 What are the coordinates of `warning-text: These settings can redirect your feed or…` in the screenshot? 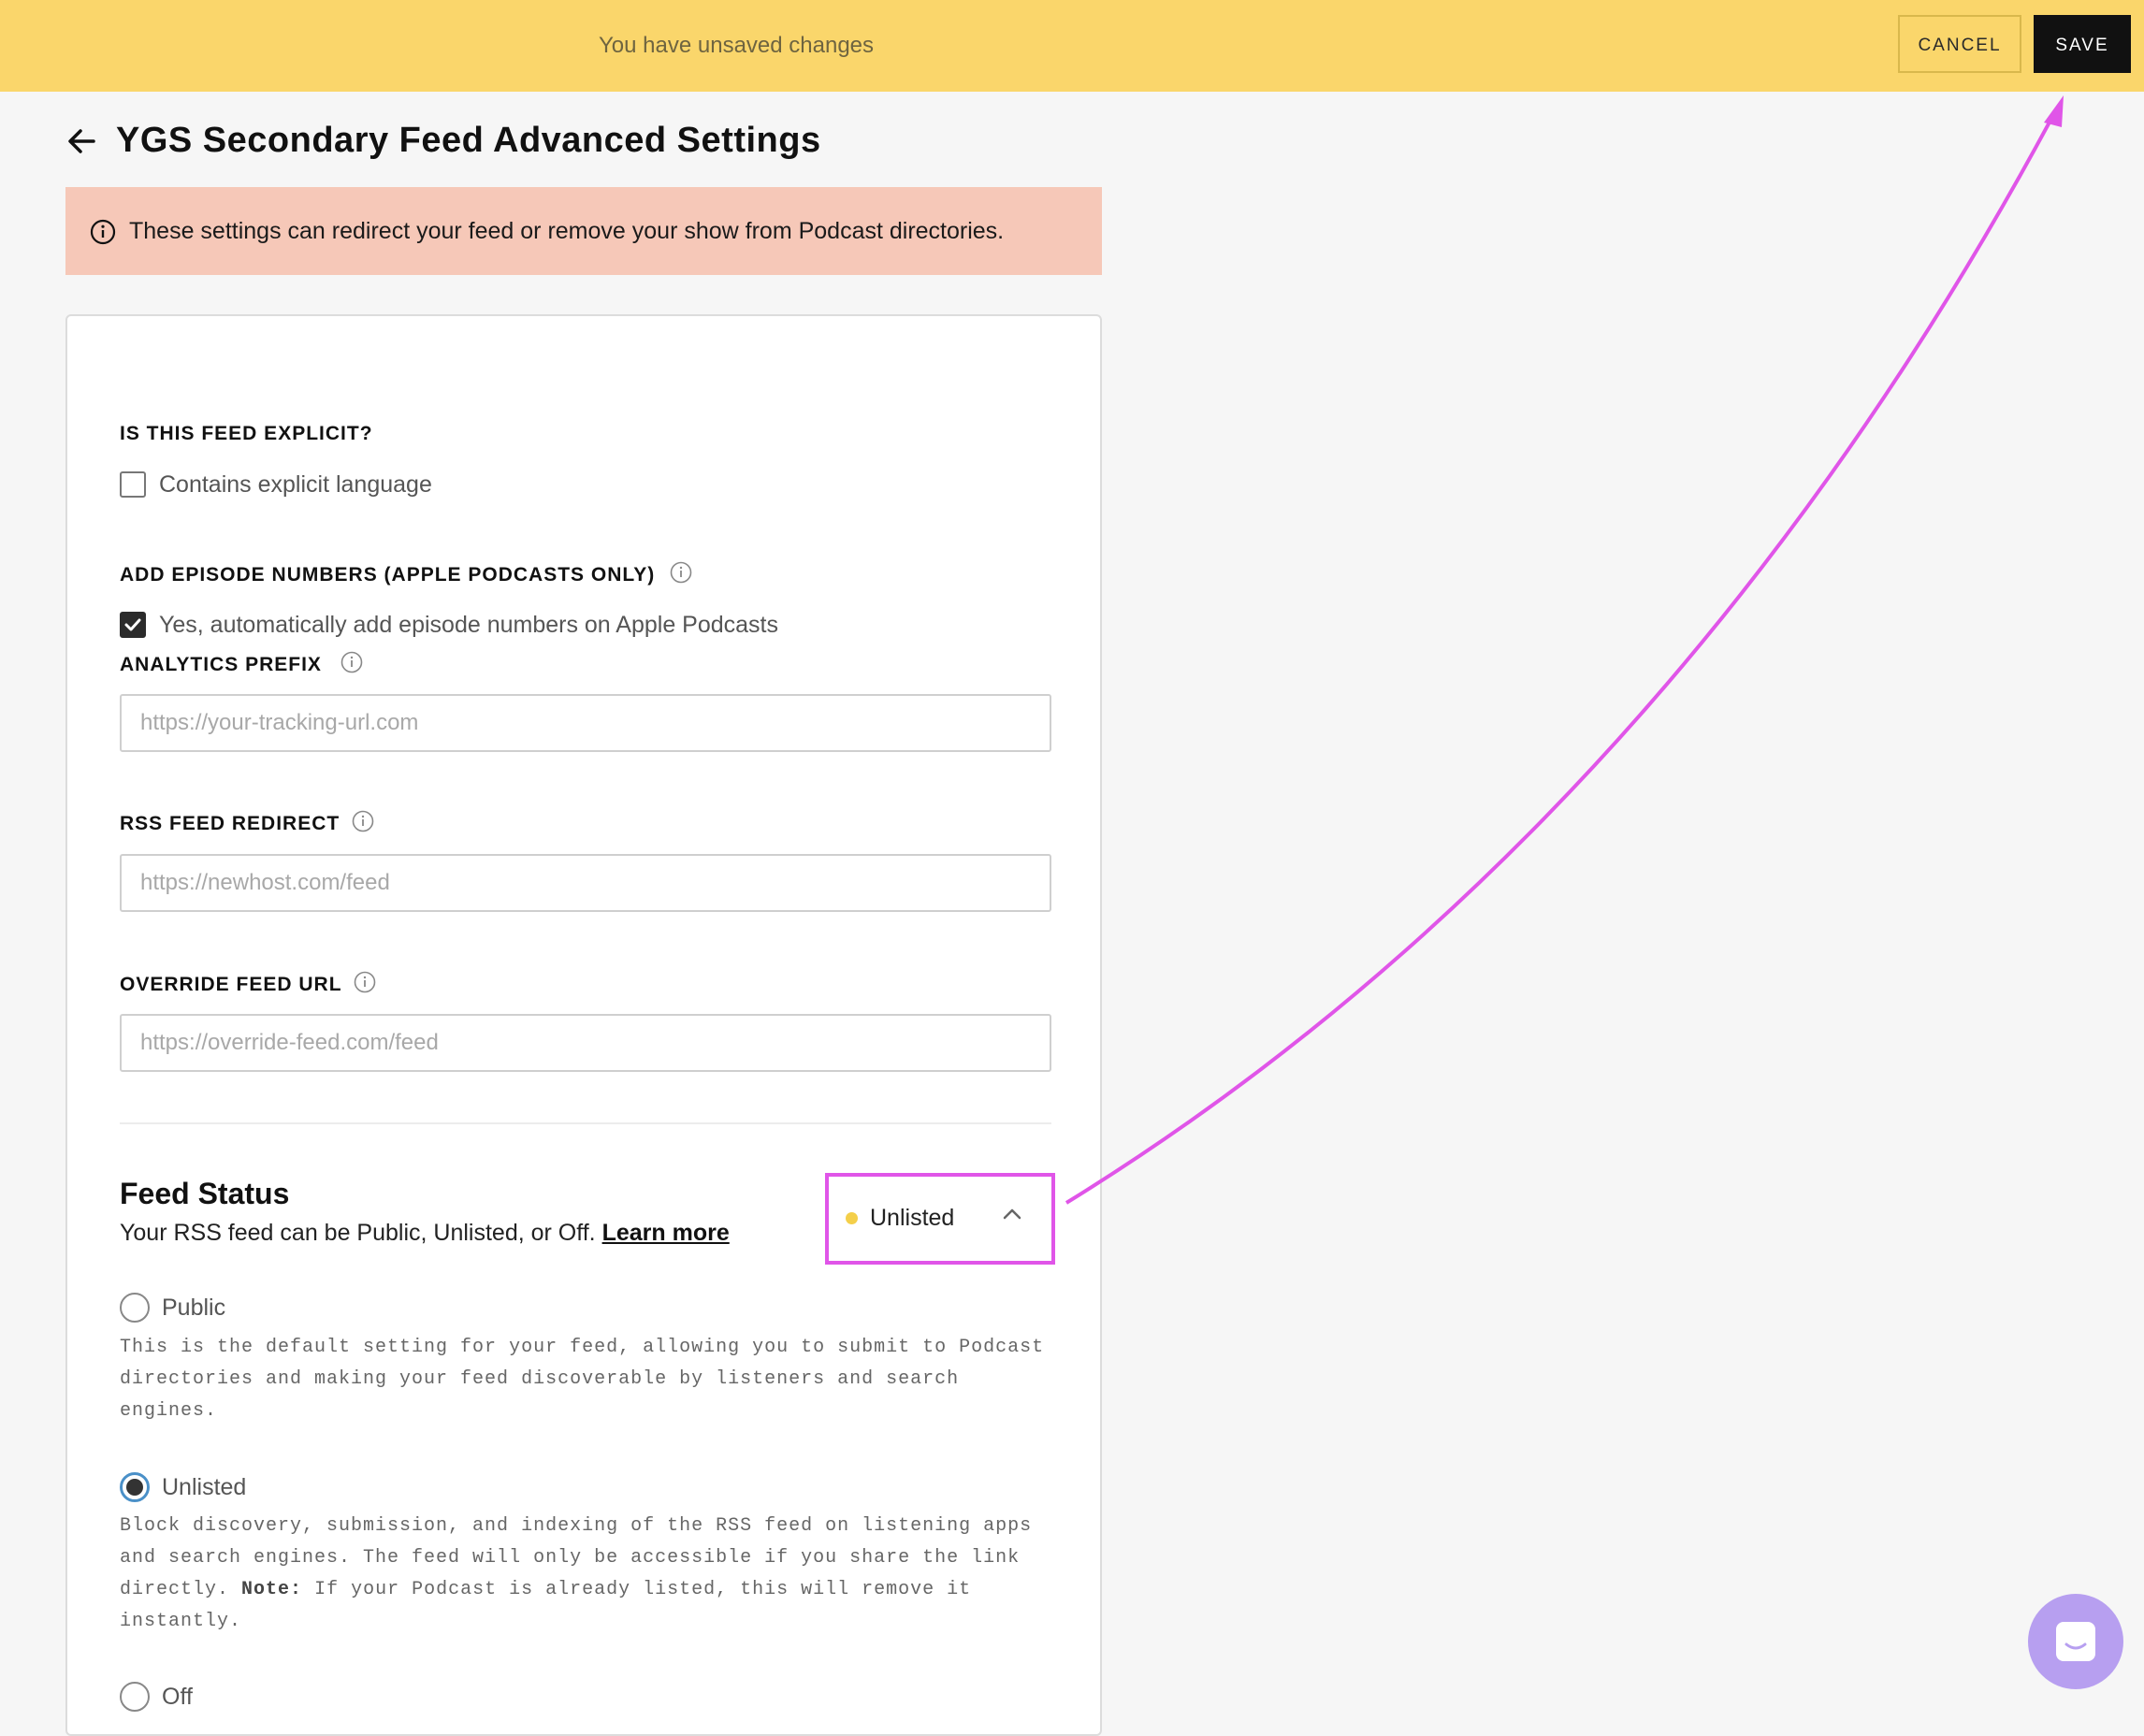 It's located at (567, 231).